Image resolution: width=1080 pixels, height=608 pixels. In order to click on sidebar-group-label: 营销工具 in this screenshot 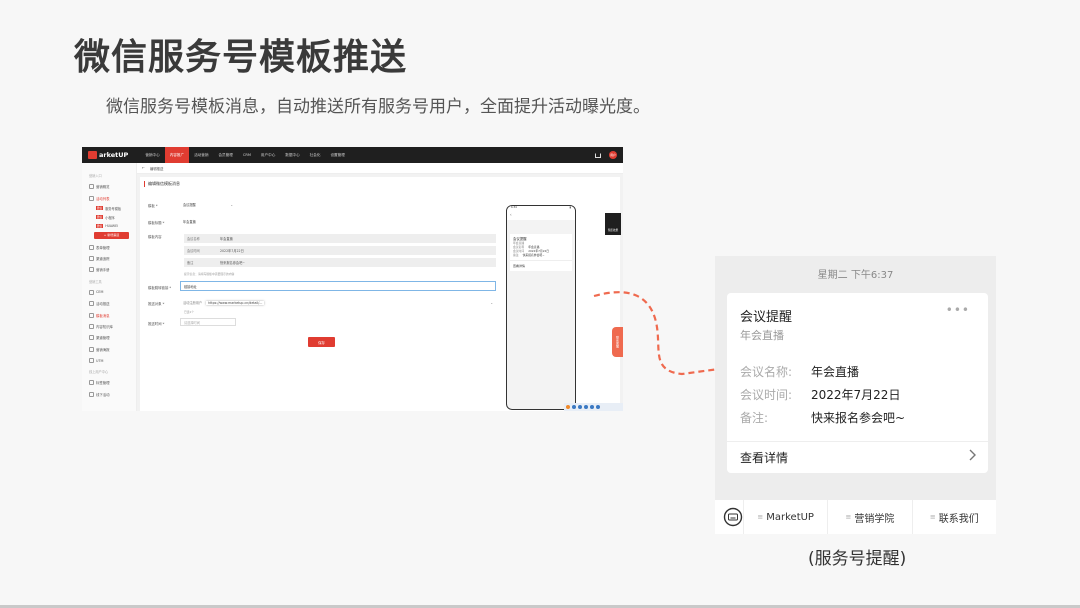, I will do `click(95, 281)`.